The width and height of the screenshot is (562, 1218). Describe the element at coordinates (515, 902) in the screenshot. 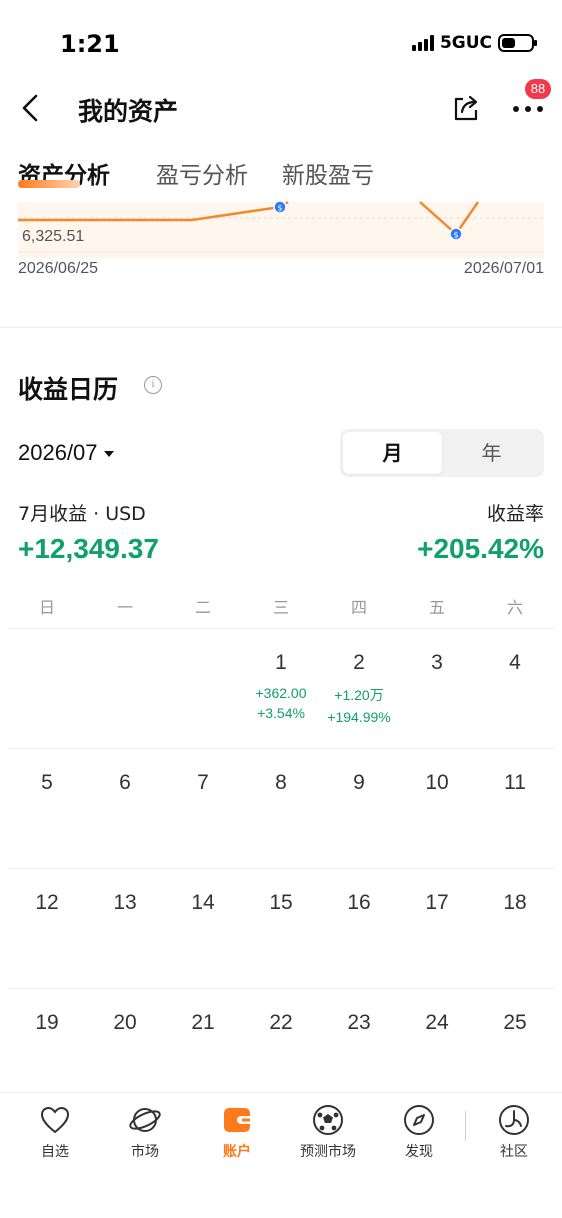

I see `day-number: 18` at that location.